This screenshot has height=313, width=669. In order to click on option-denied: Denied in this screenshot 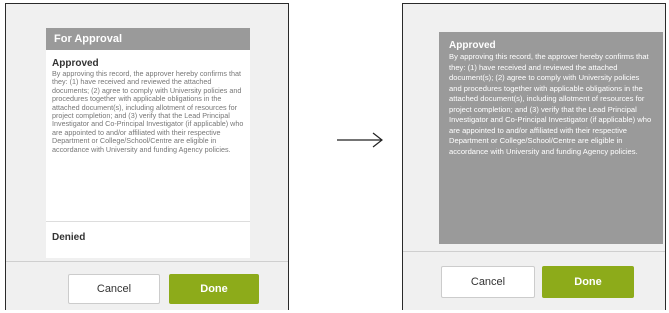, I will do `click(68, 237)`.